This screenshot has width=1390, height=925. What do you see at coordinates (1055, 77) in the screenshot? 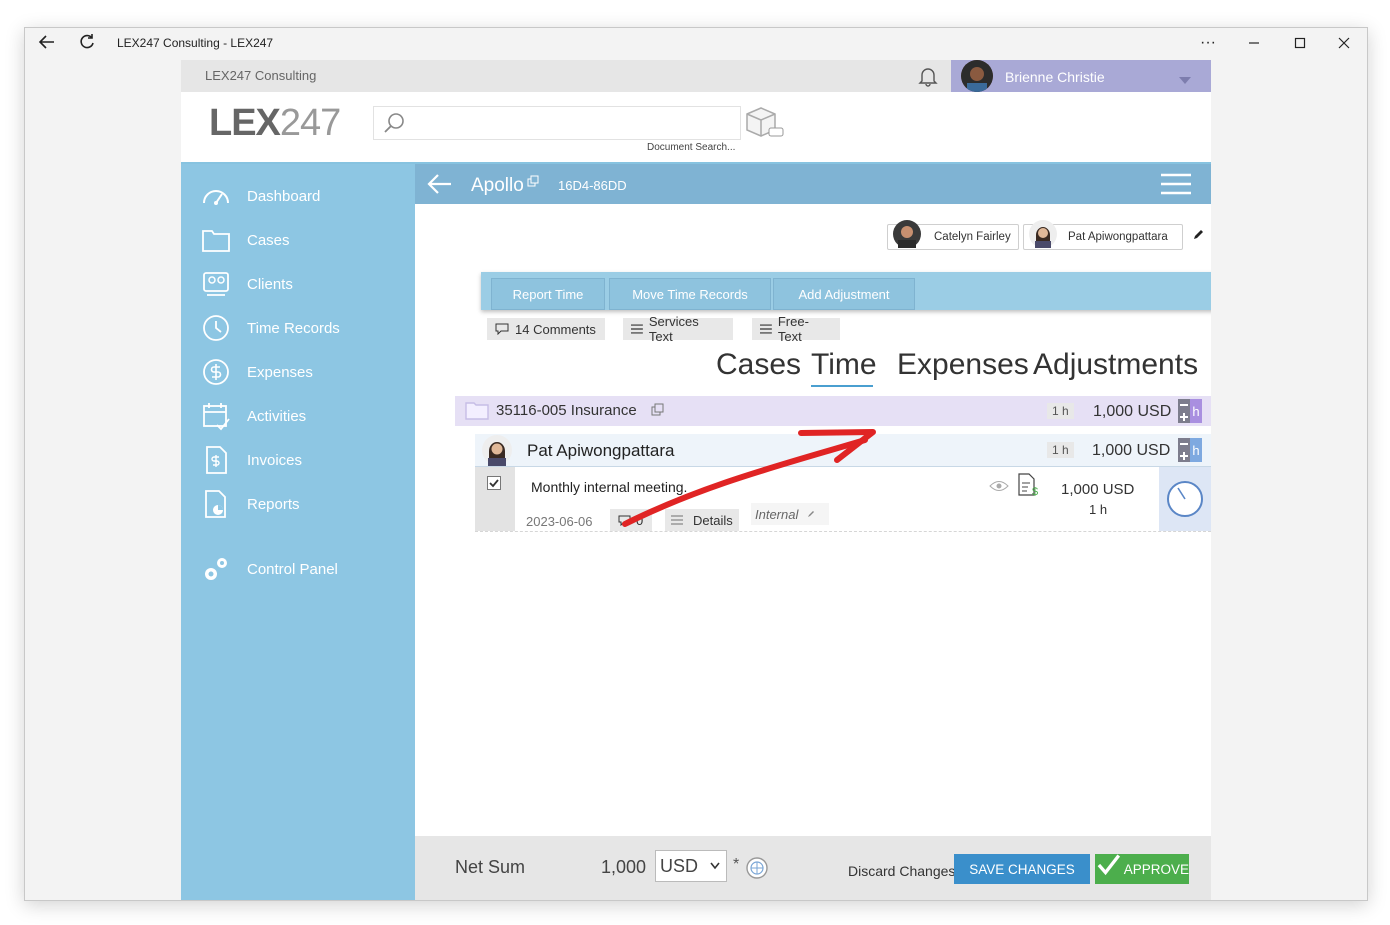
I see `user-name: Brienne Christie` at bounding box center [1055, 77].